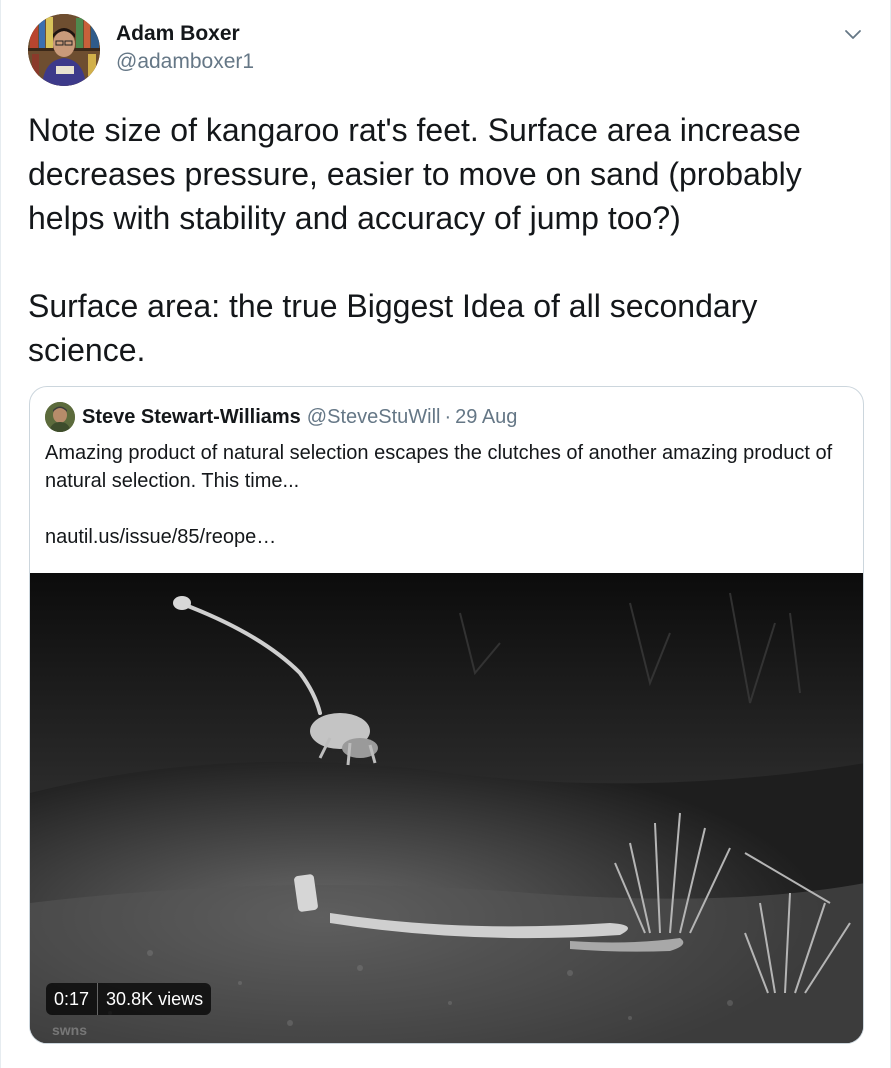 This screenshot has width=891, height=1068. I want to click on quoted-author-avatar, so click(60, 417).